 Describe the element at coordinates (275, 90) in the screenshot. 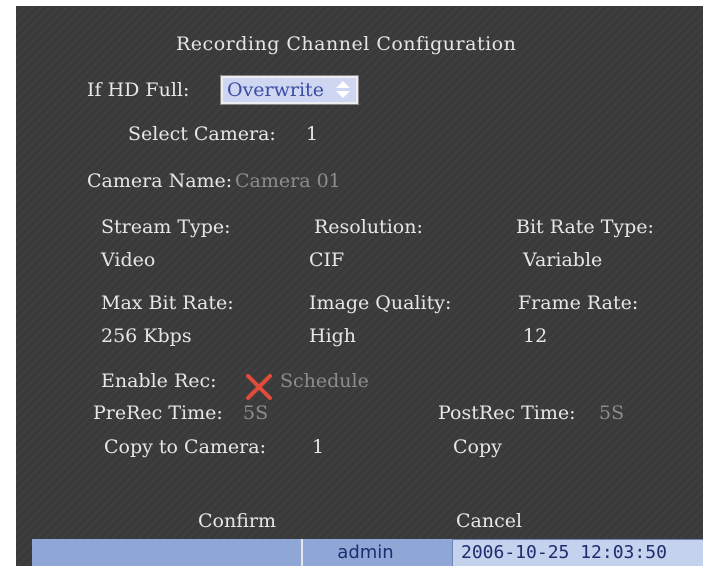

I see `if-hd-full-value: Overwrite` at that location.